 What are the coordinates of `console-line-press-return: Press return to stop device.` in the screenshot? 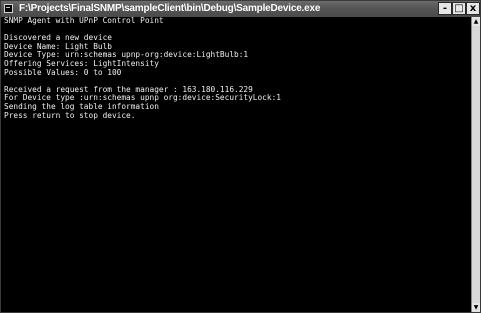 It's located at (70, 115).